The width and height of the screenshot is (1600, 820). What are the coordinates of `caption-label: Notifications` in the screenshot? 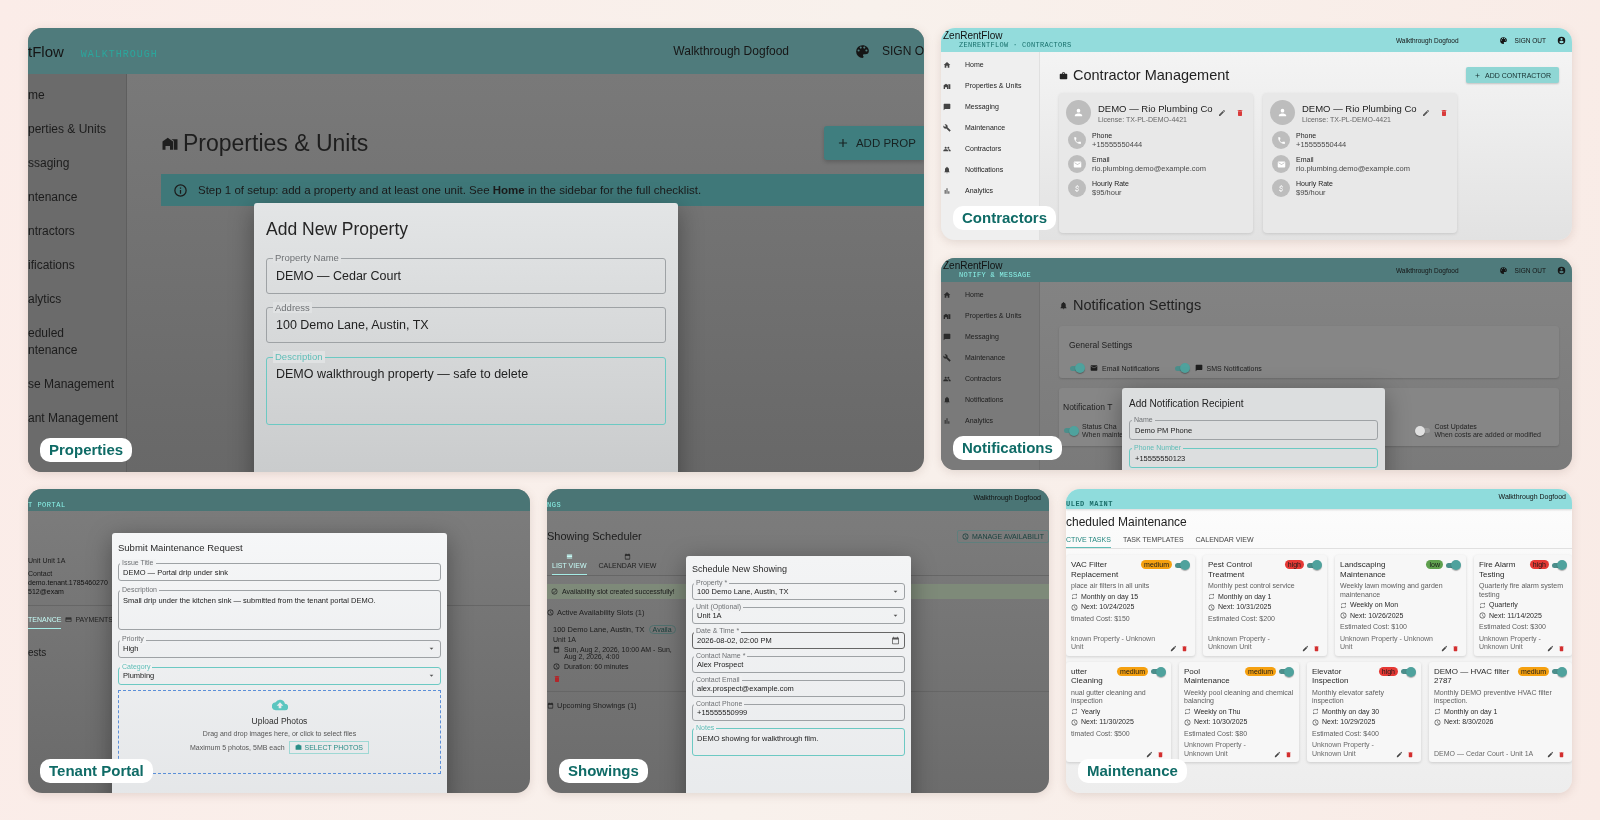 It's located at (1007, 448).